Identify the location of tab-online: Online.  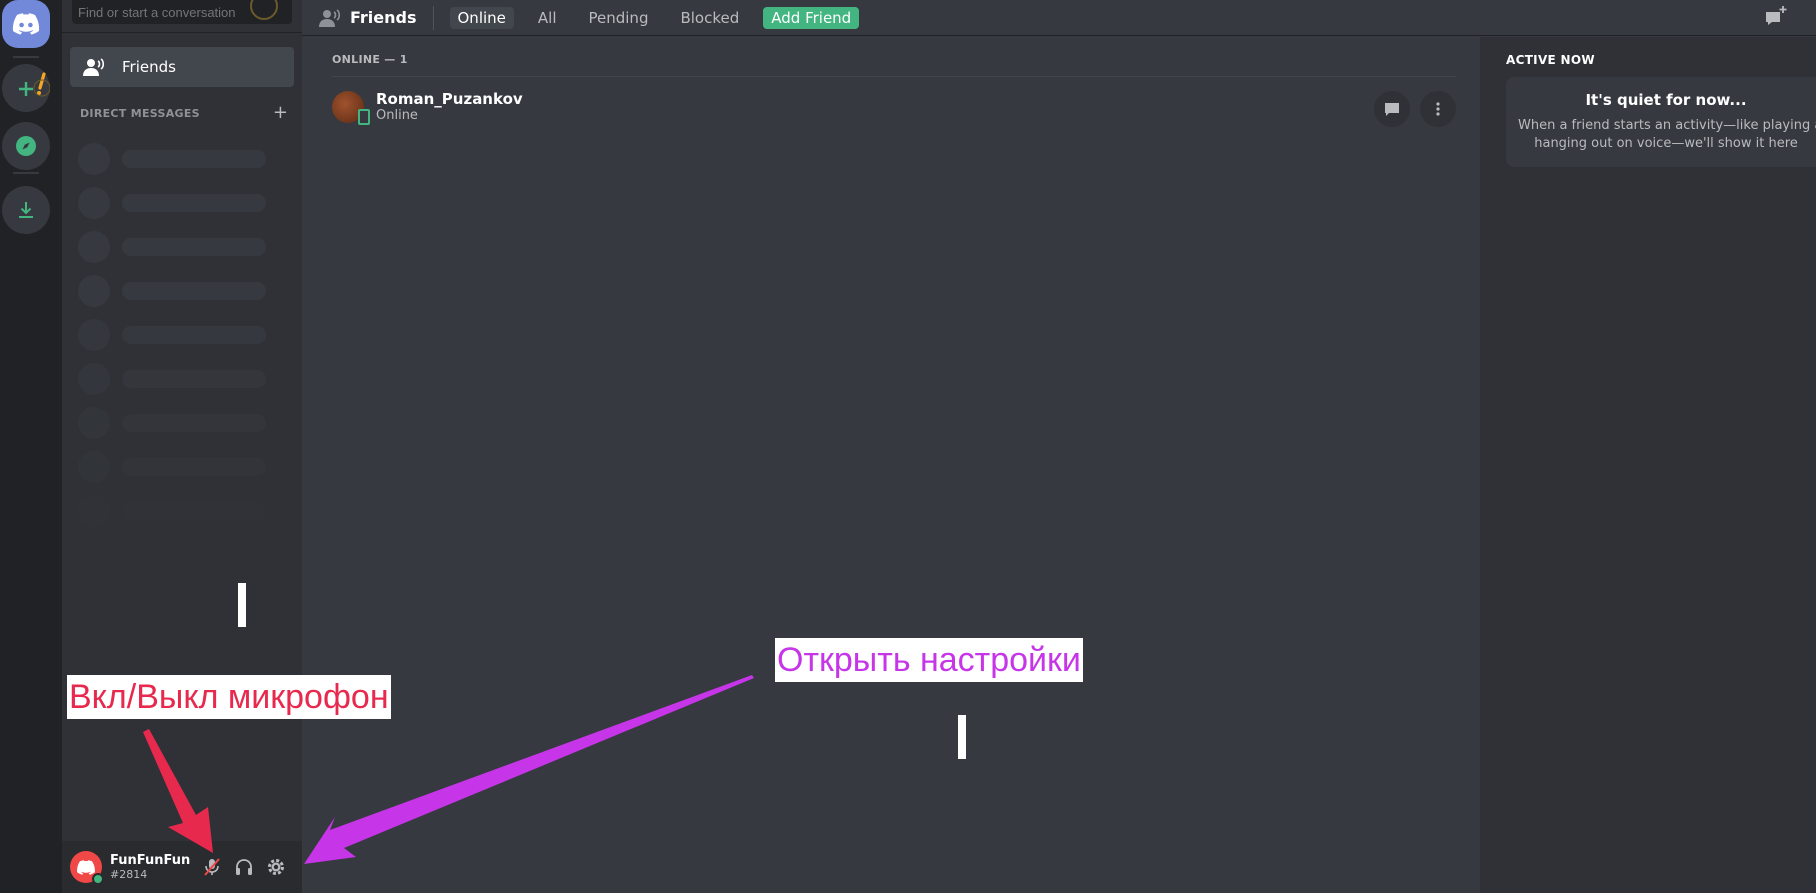
(481, 17).